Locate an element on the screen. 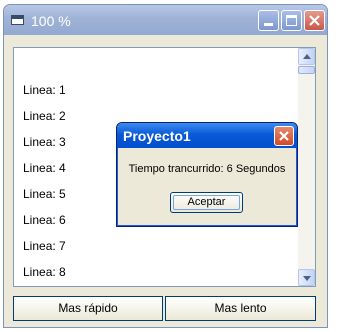 This screenshot has width=340, height=332. scroll-up-button is located at coordinates (306, 56).